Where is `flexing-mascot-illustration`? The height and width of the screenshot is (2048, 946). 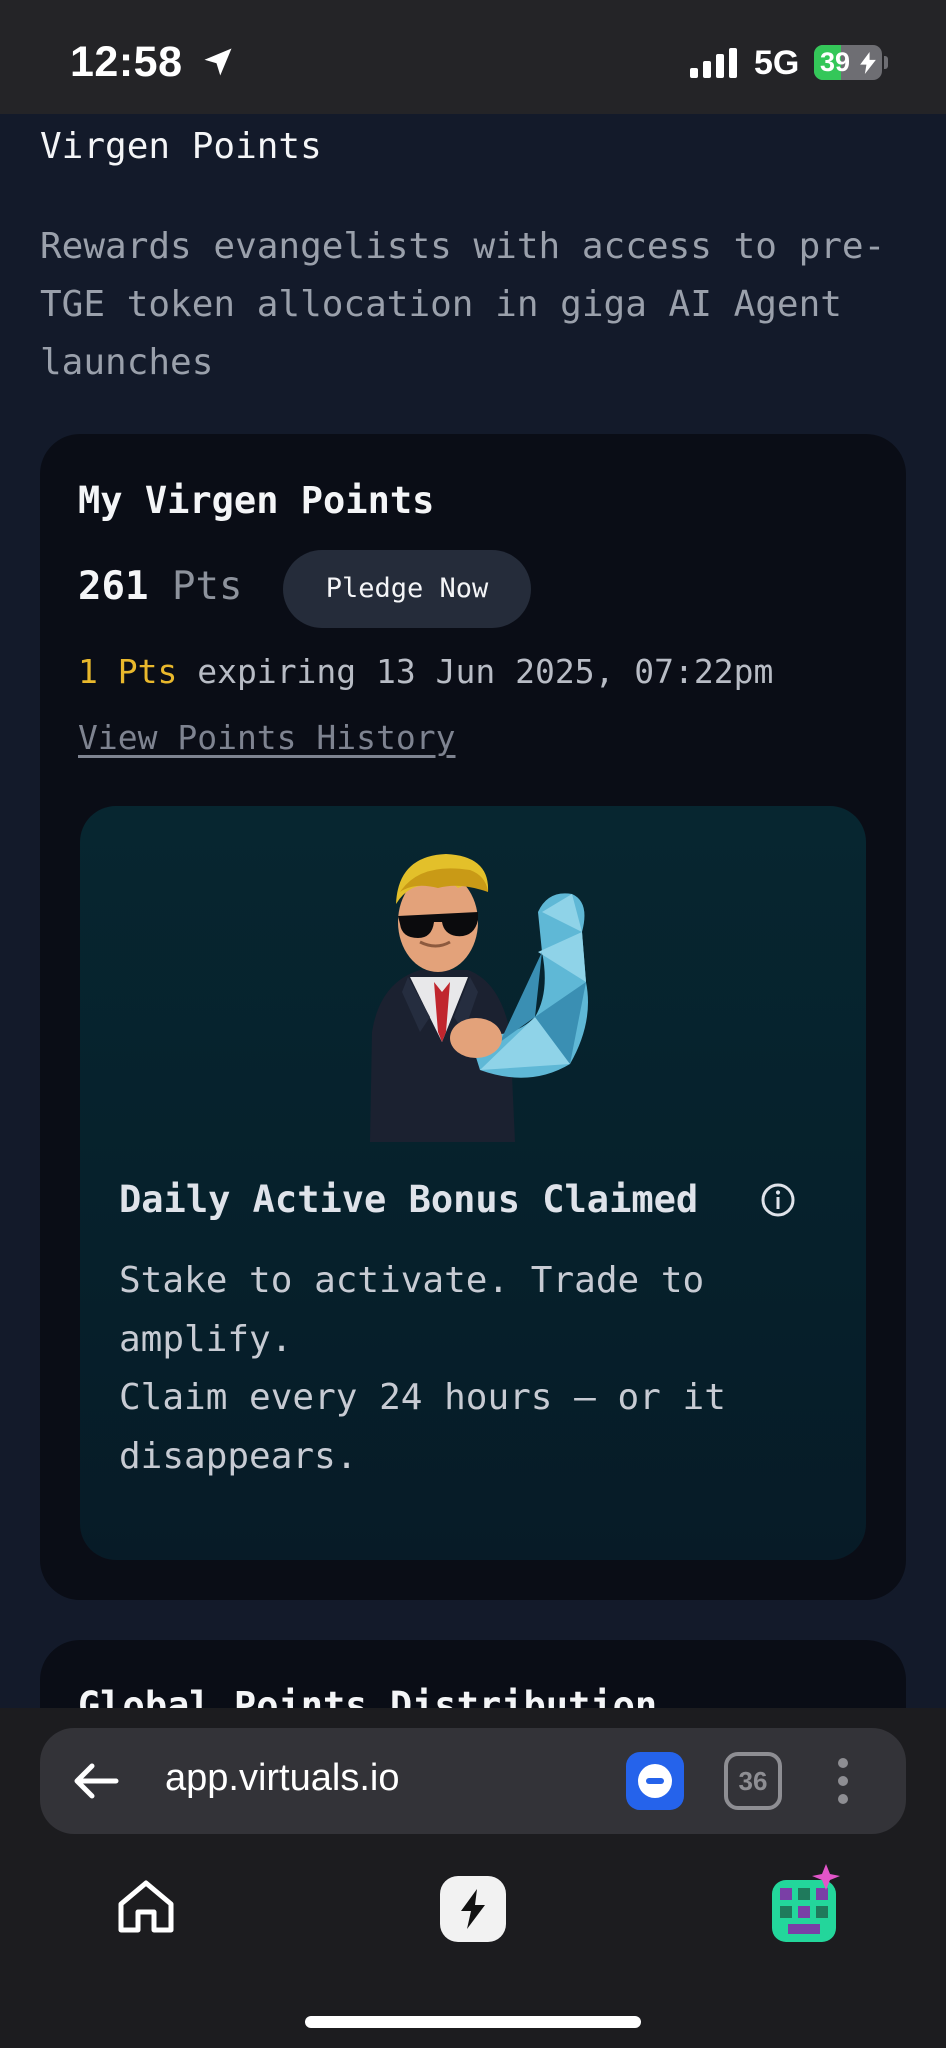 flexing-mascot-illustration is located at coordinates (479, 998).